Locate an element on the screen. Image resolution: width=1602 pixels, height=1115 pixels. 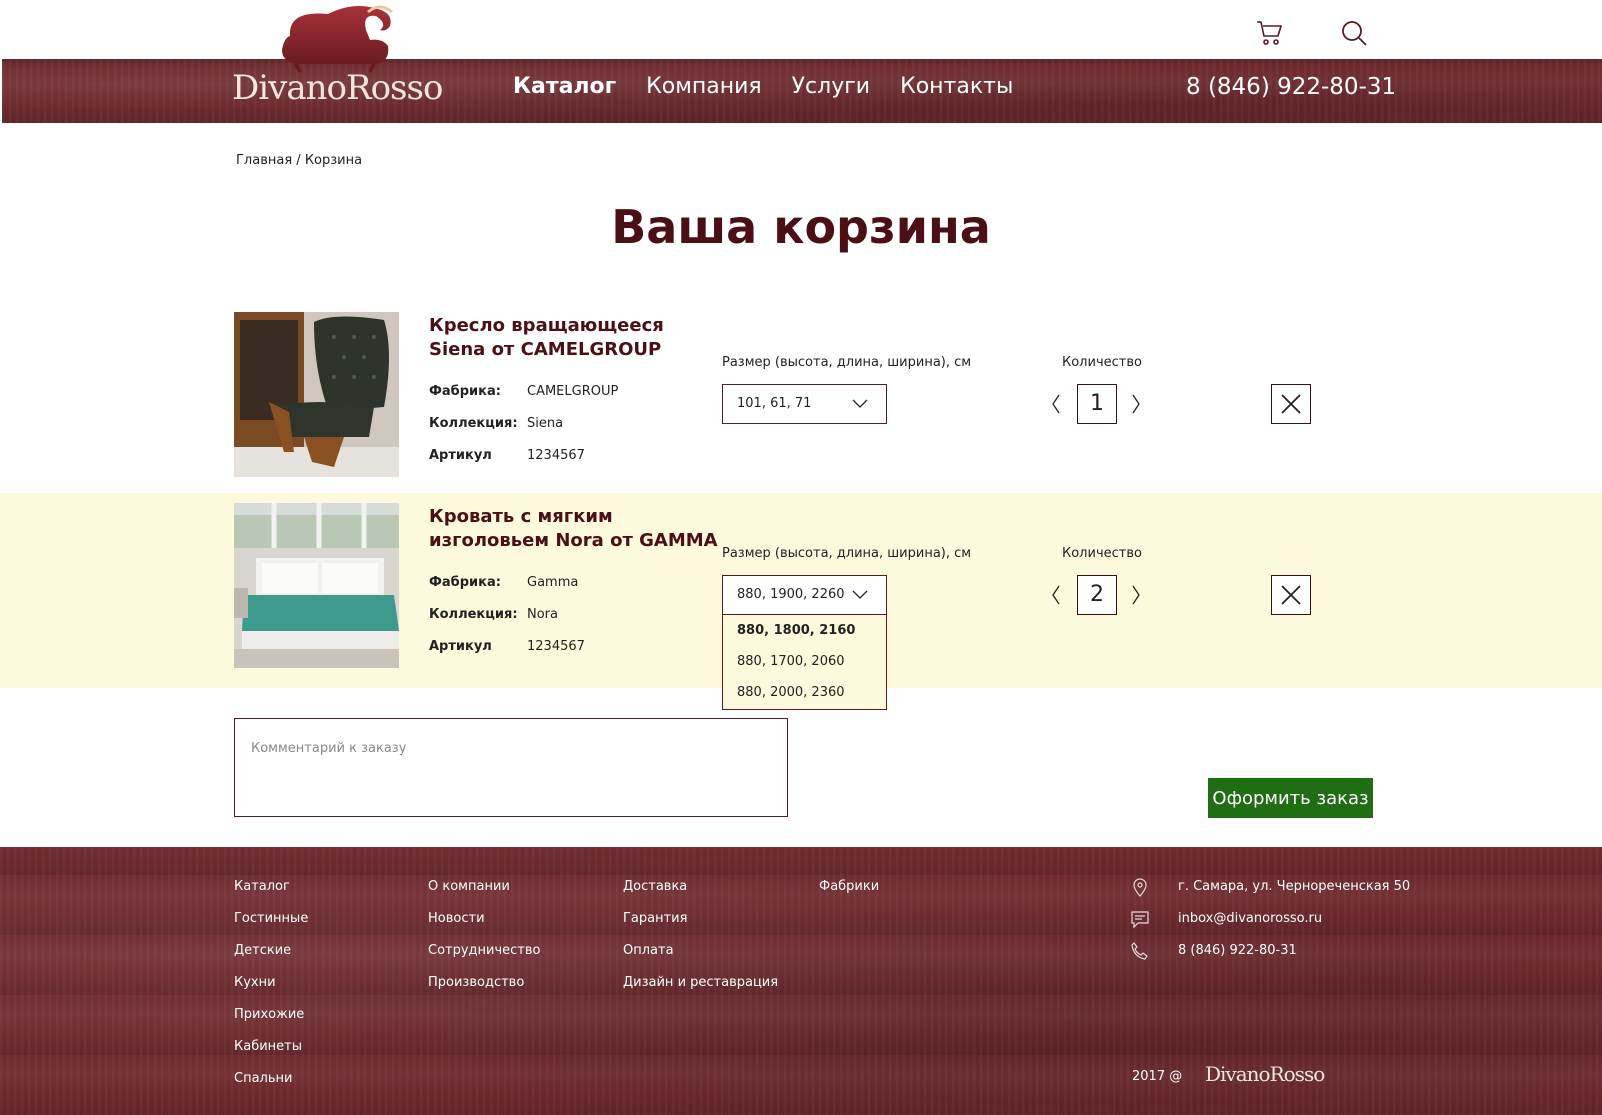
bed-image is located at coordinates (316, 585).